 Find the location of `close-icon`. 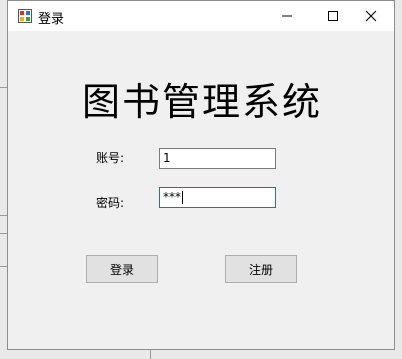

close-icon is located at coordinates (371, 16).